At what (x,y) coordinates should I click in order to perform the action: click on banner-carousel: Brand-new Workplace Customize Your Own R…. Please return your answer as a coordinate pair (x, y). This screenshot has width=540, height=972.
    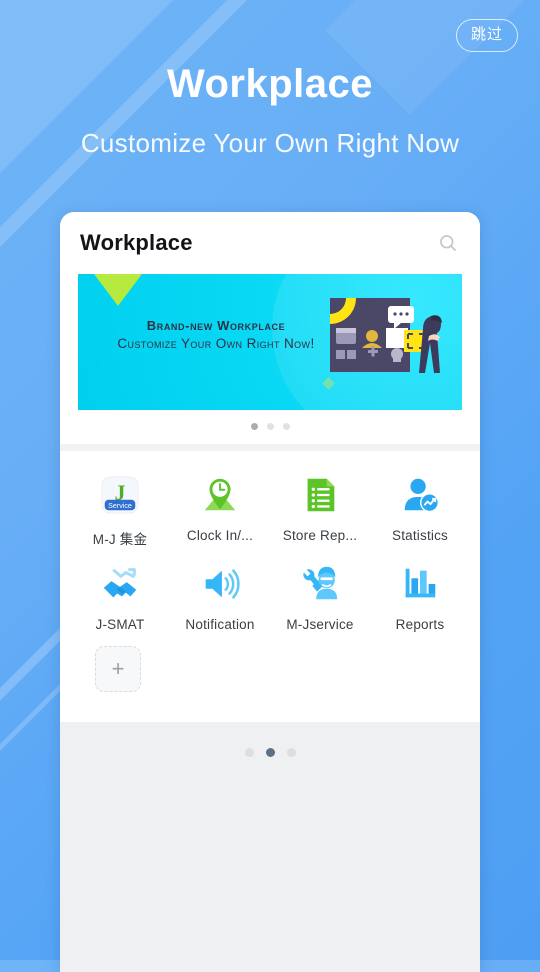
    Looking at the image, I should click on (270, 359).